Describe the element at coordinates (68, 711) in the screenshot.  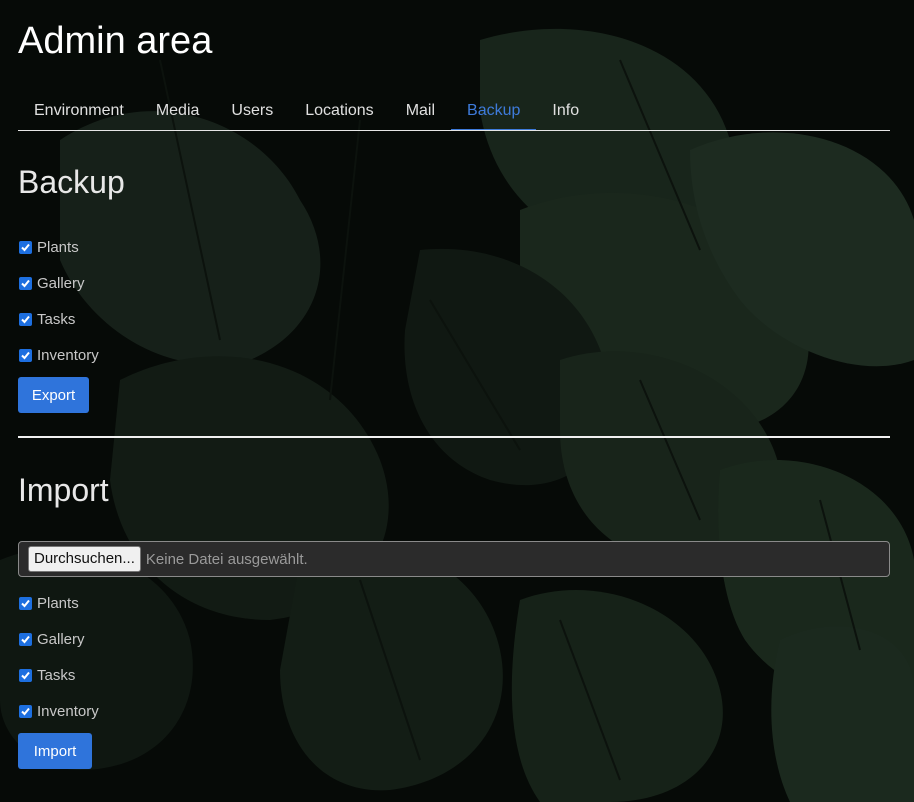
I see `import-option-label: Inventory` at that location.